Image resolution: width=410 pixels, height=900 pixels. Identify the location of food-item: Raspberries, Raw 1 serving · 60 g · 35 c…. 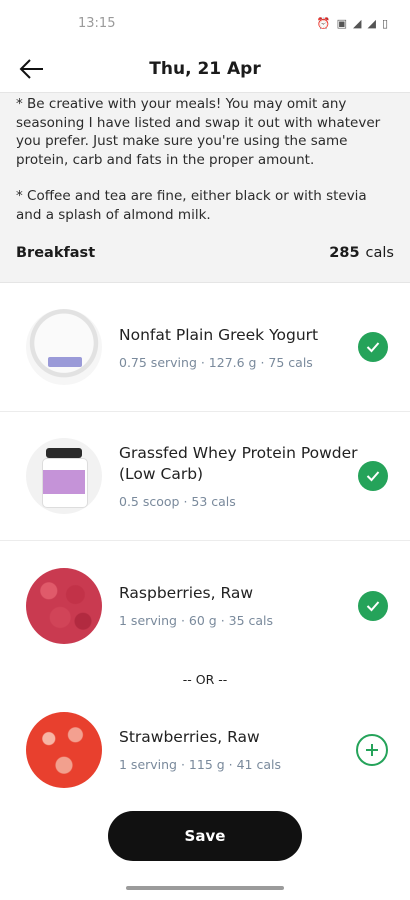
(205, 605).